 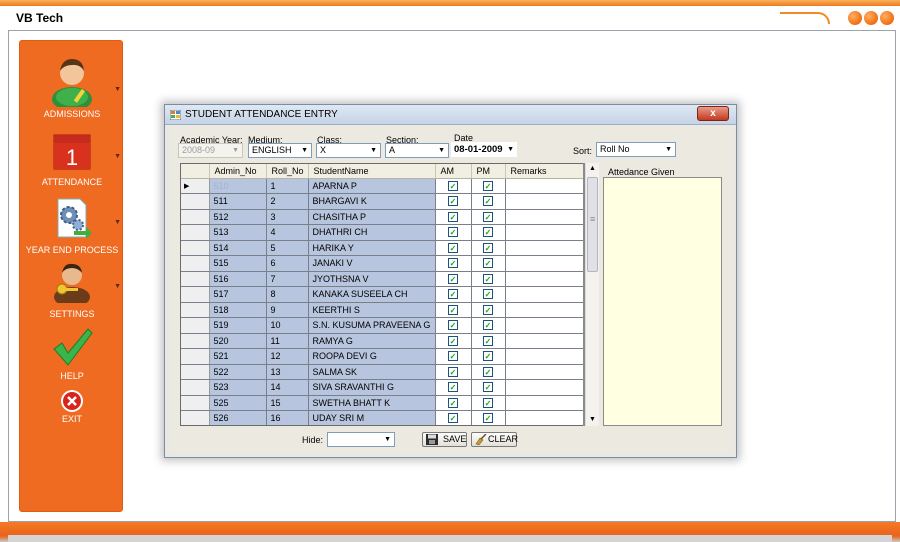 What do you see at coordinates (238, 372) in the screenshot?
I see `cell-admin-no: 522` at bounding box center [238, 372].